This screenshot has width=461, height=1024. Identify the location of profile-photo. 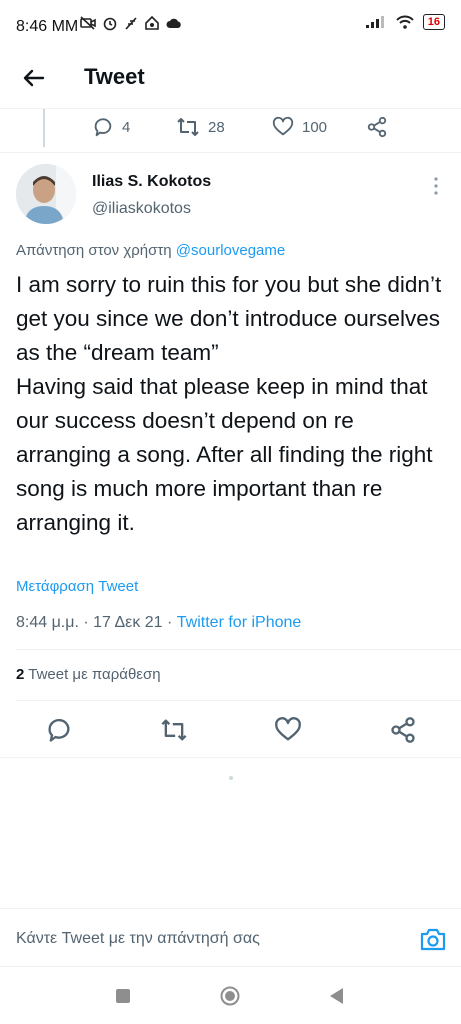
(46, 194).